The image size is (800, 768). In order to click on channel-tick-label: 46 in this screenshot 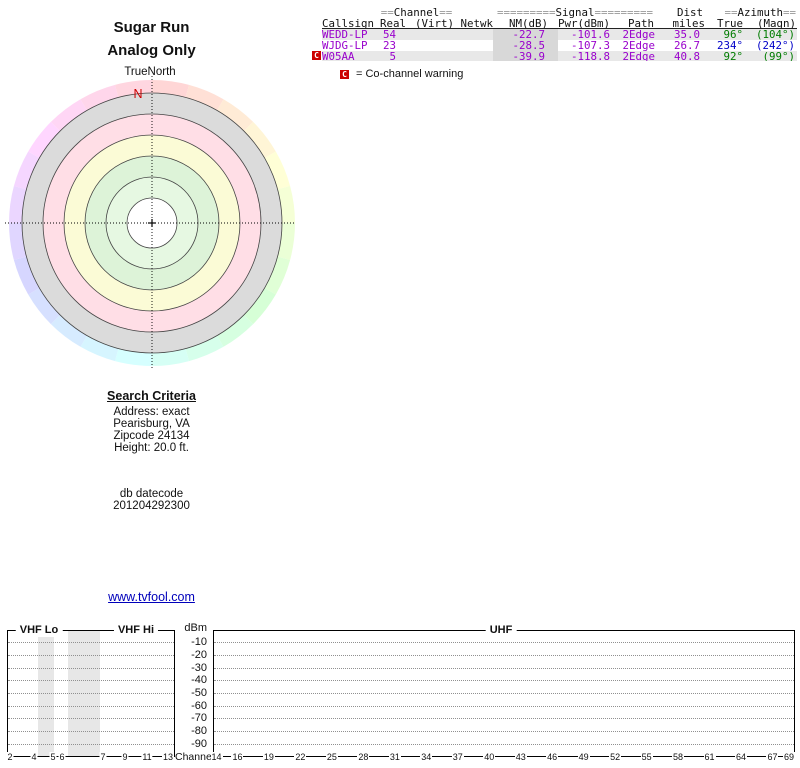, I will do `click(552, 757)`.